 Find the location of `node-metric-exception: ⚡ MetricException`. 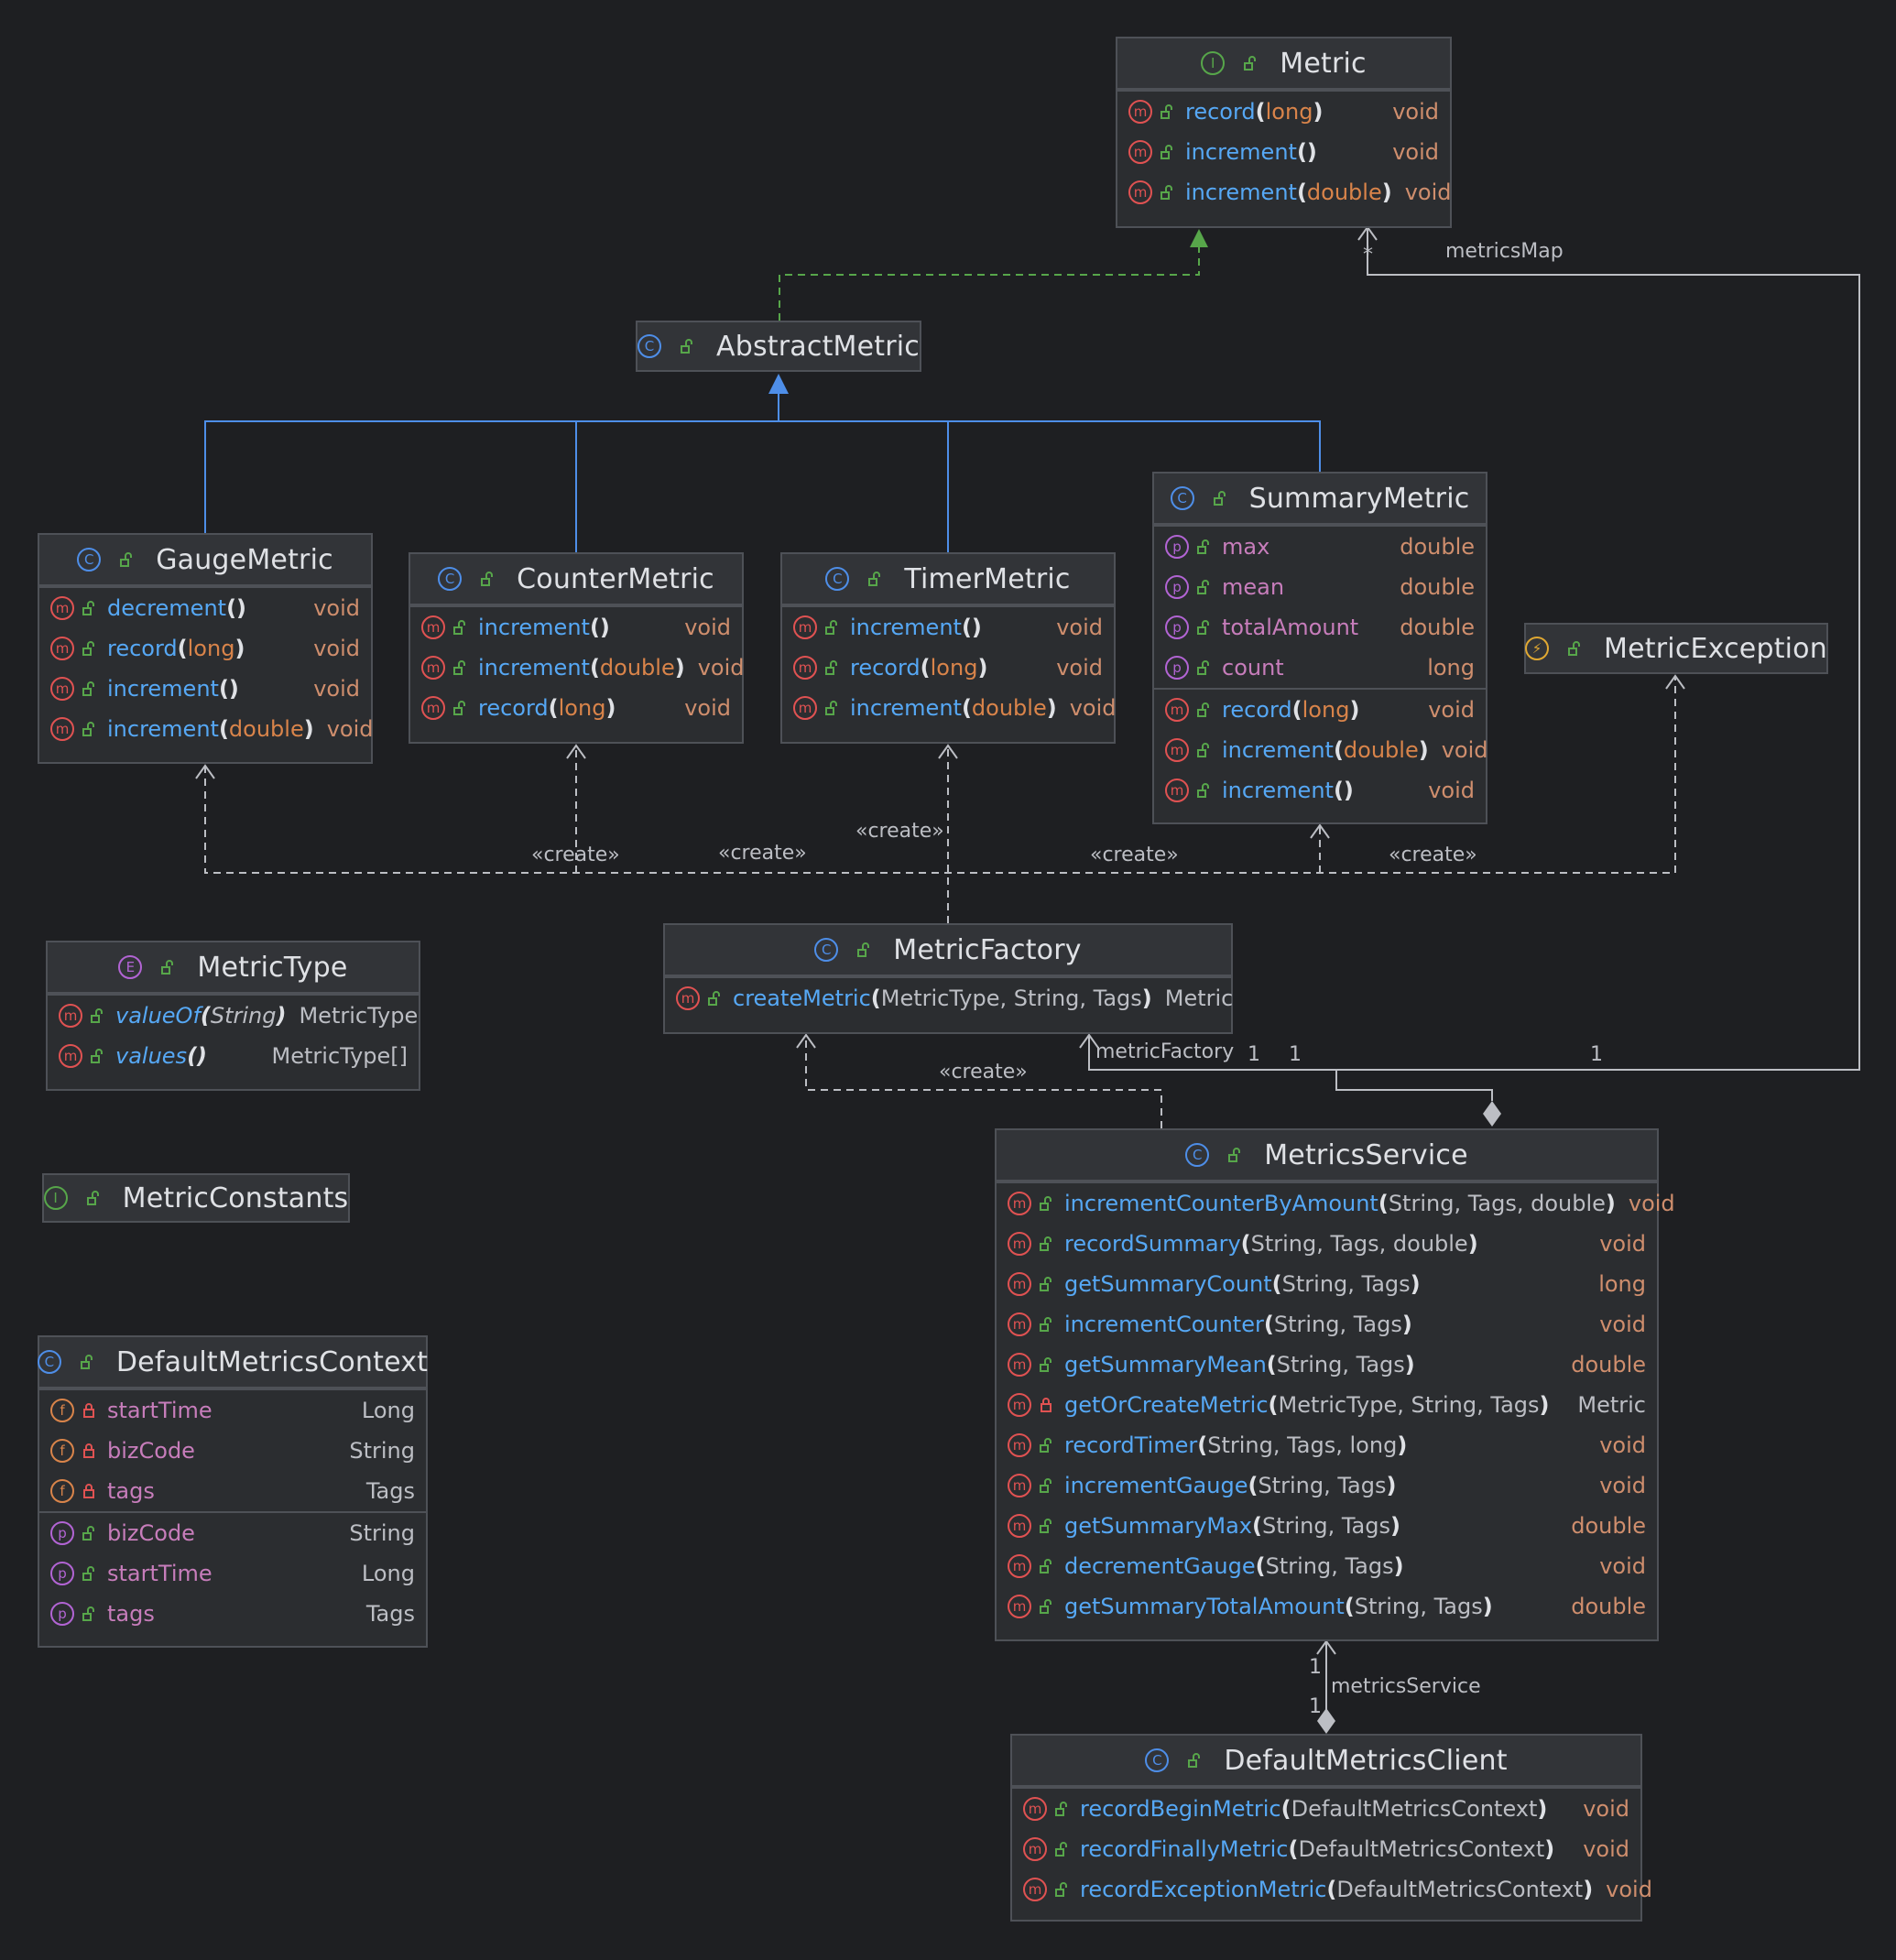

node-metric-exception: ⚡ MetricException is located at coordinates (1676, 648).